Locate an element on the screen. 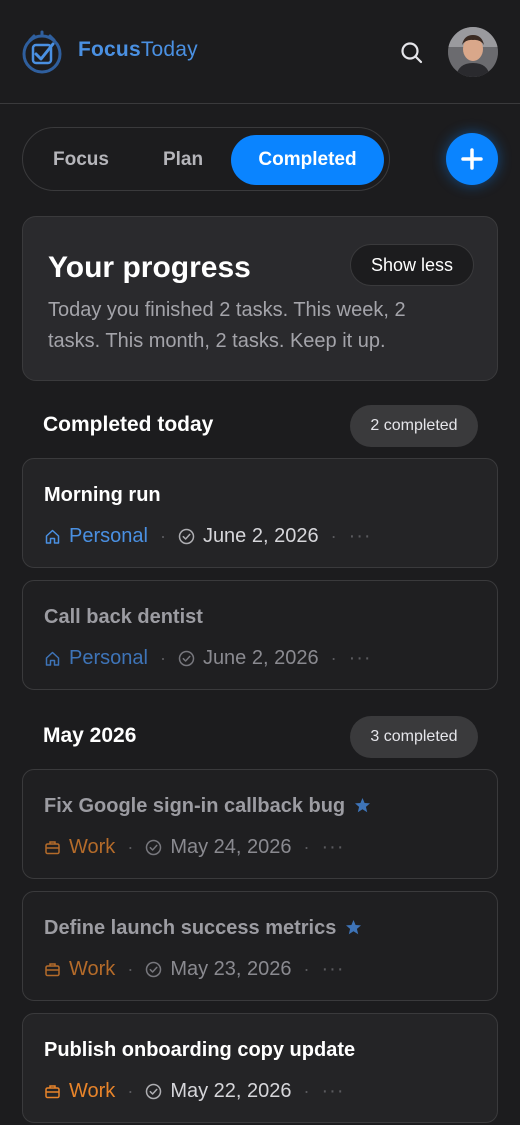 The image size is (520, 1125). search-icon is located at coordinates (412, 53).